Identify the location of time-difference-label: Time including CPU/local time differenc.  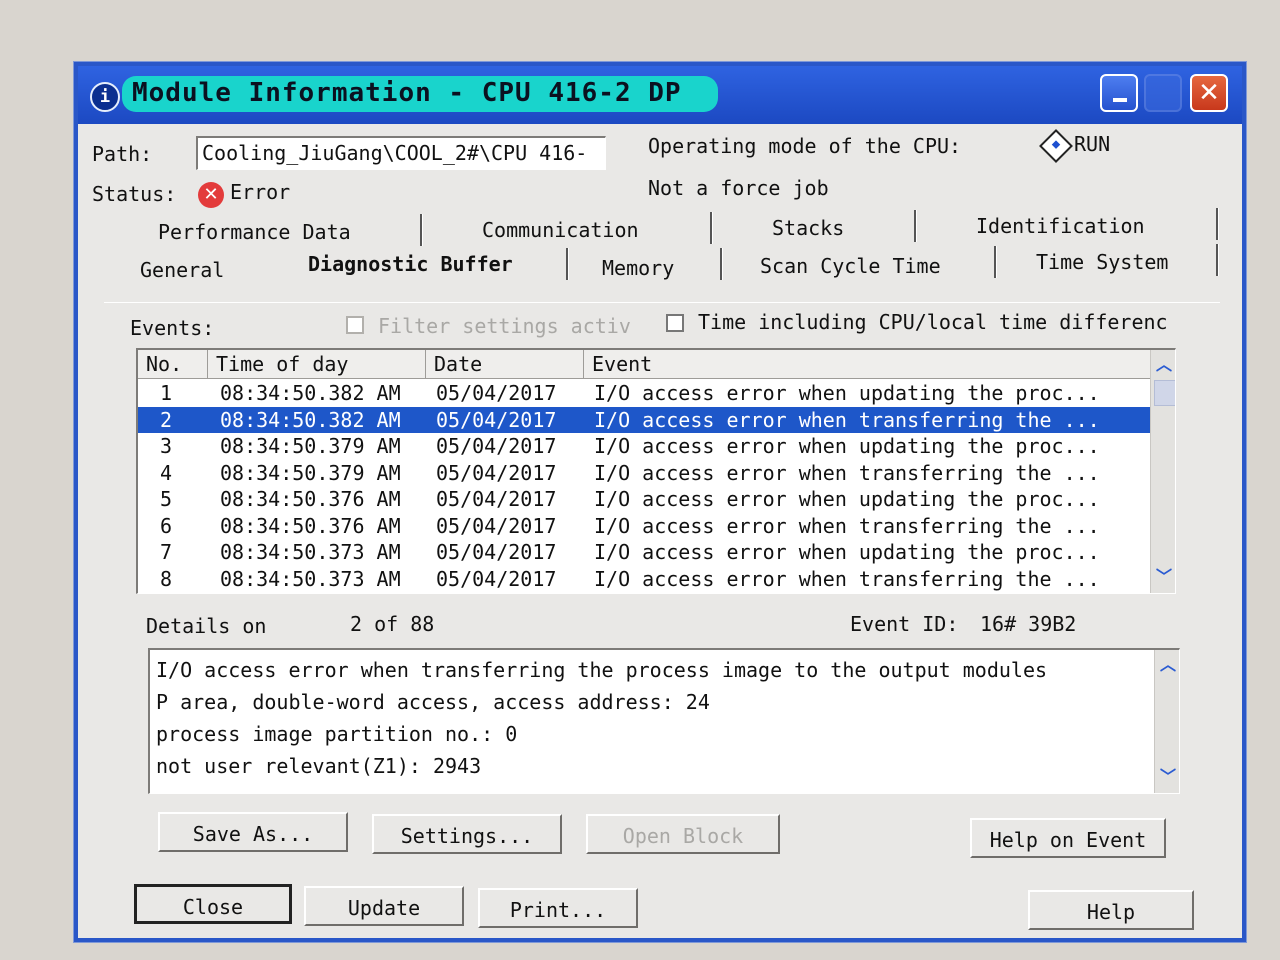
(933, 322).